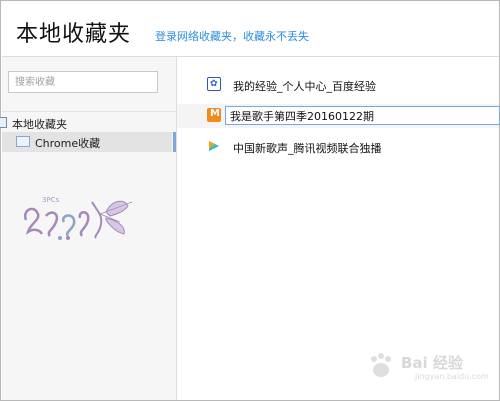 This screenshot has width=500, height=401. Describe the element at coordinates (232, 36) in the screenshot. I see `login-link: 登录网络收藏夹，收藏永不丢失` at that location.